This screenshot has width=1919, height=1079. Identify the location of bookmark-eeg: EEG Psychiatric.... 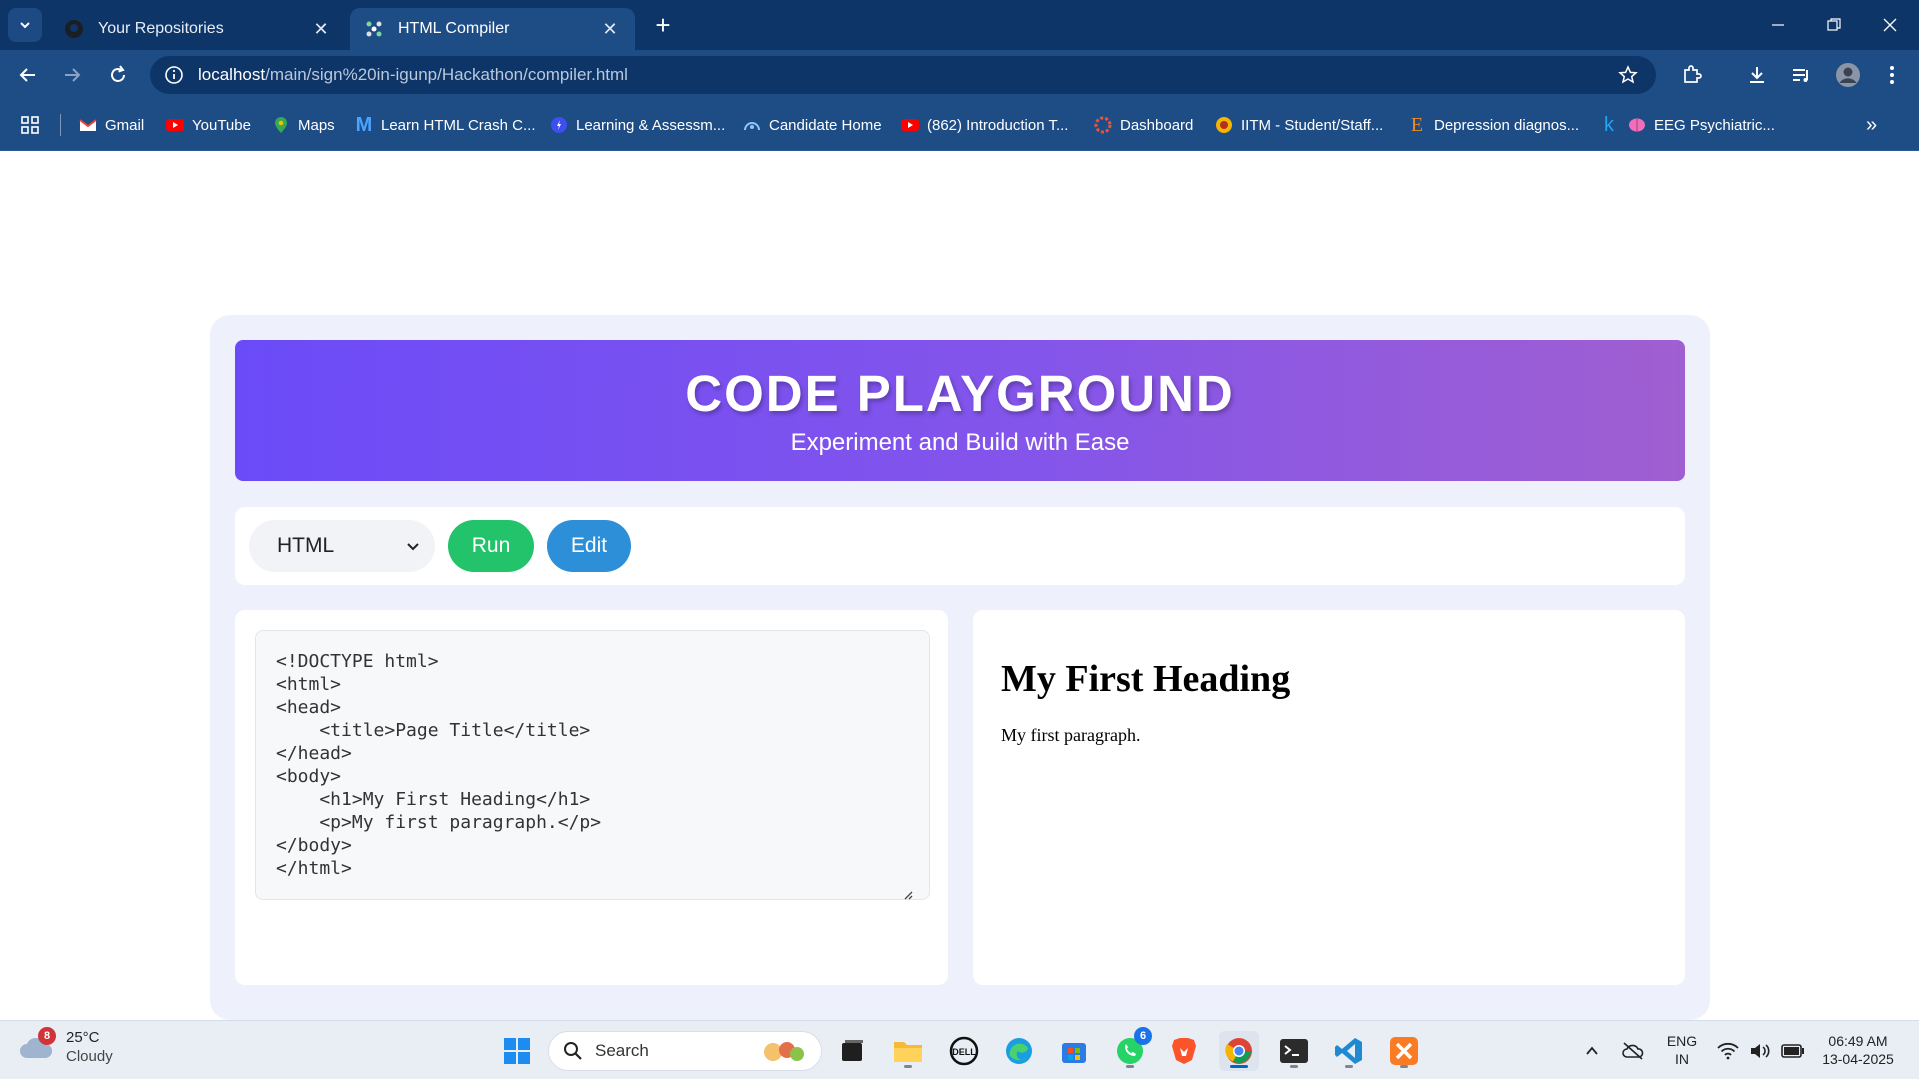
(1701, 125).